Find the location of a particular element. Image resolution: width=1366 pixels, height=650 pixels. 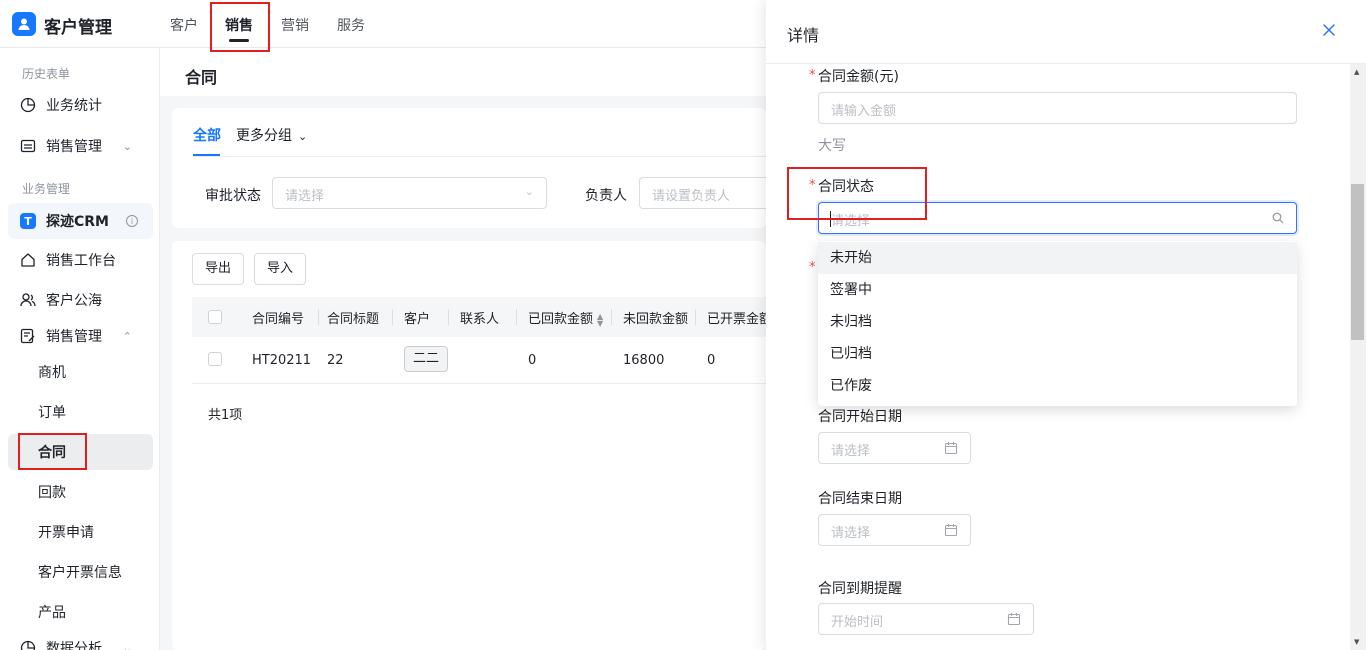

cell-title: 22 is located at coordinates (335, 360).